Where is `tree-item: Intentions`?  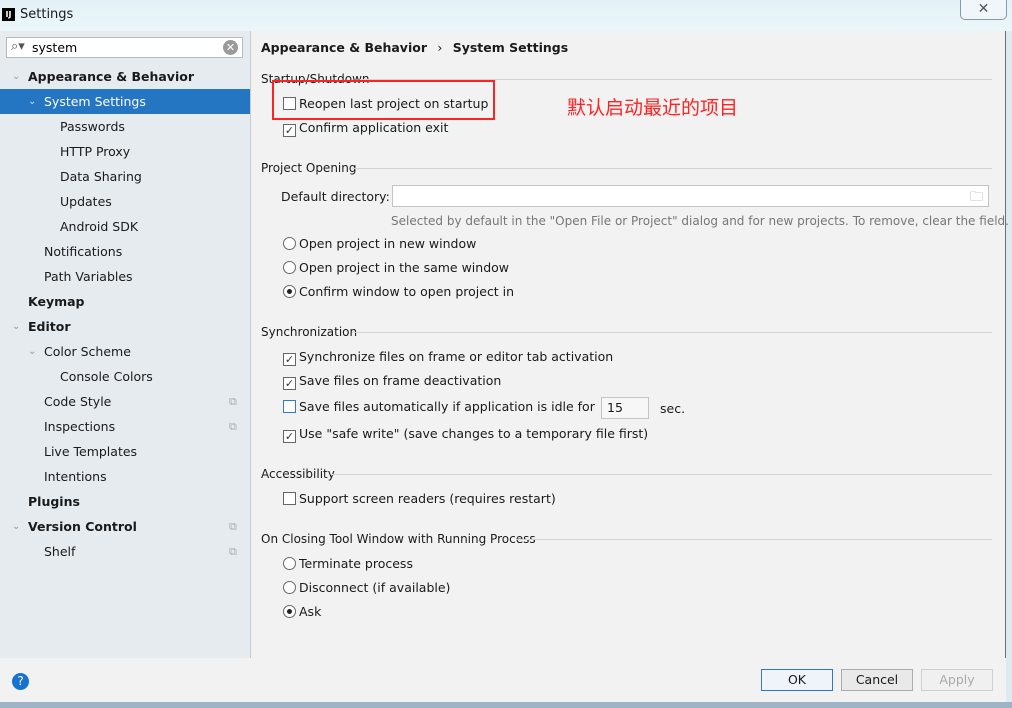
tree-item: Intentions is located at coordinates (125, 476).